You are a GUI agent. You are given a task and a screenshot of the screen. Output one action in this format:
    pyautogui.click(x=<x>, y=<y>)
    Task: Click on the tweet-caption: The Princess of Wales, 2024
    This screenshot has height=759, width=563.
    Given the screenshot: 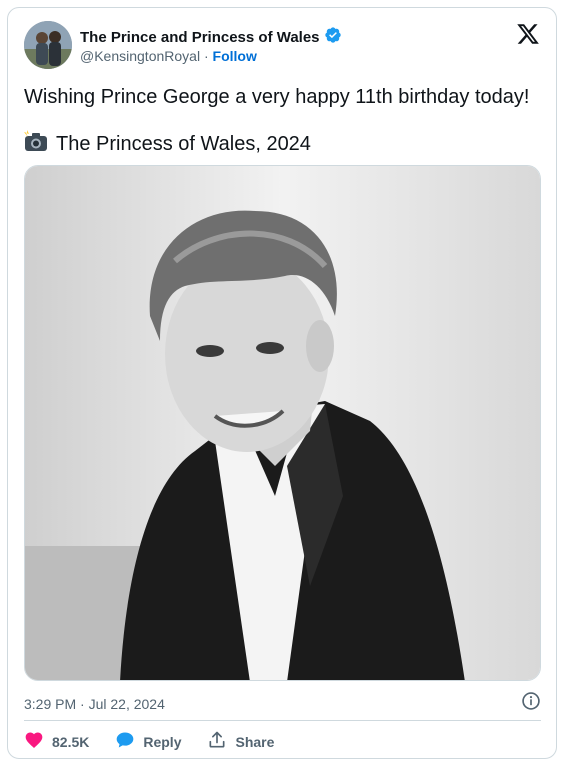 What is the action you would take?
    pyautogui.click(x=167, y=144)
    